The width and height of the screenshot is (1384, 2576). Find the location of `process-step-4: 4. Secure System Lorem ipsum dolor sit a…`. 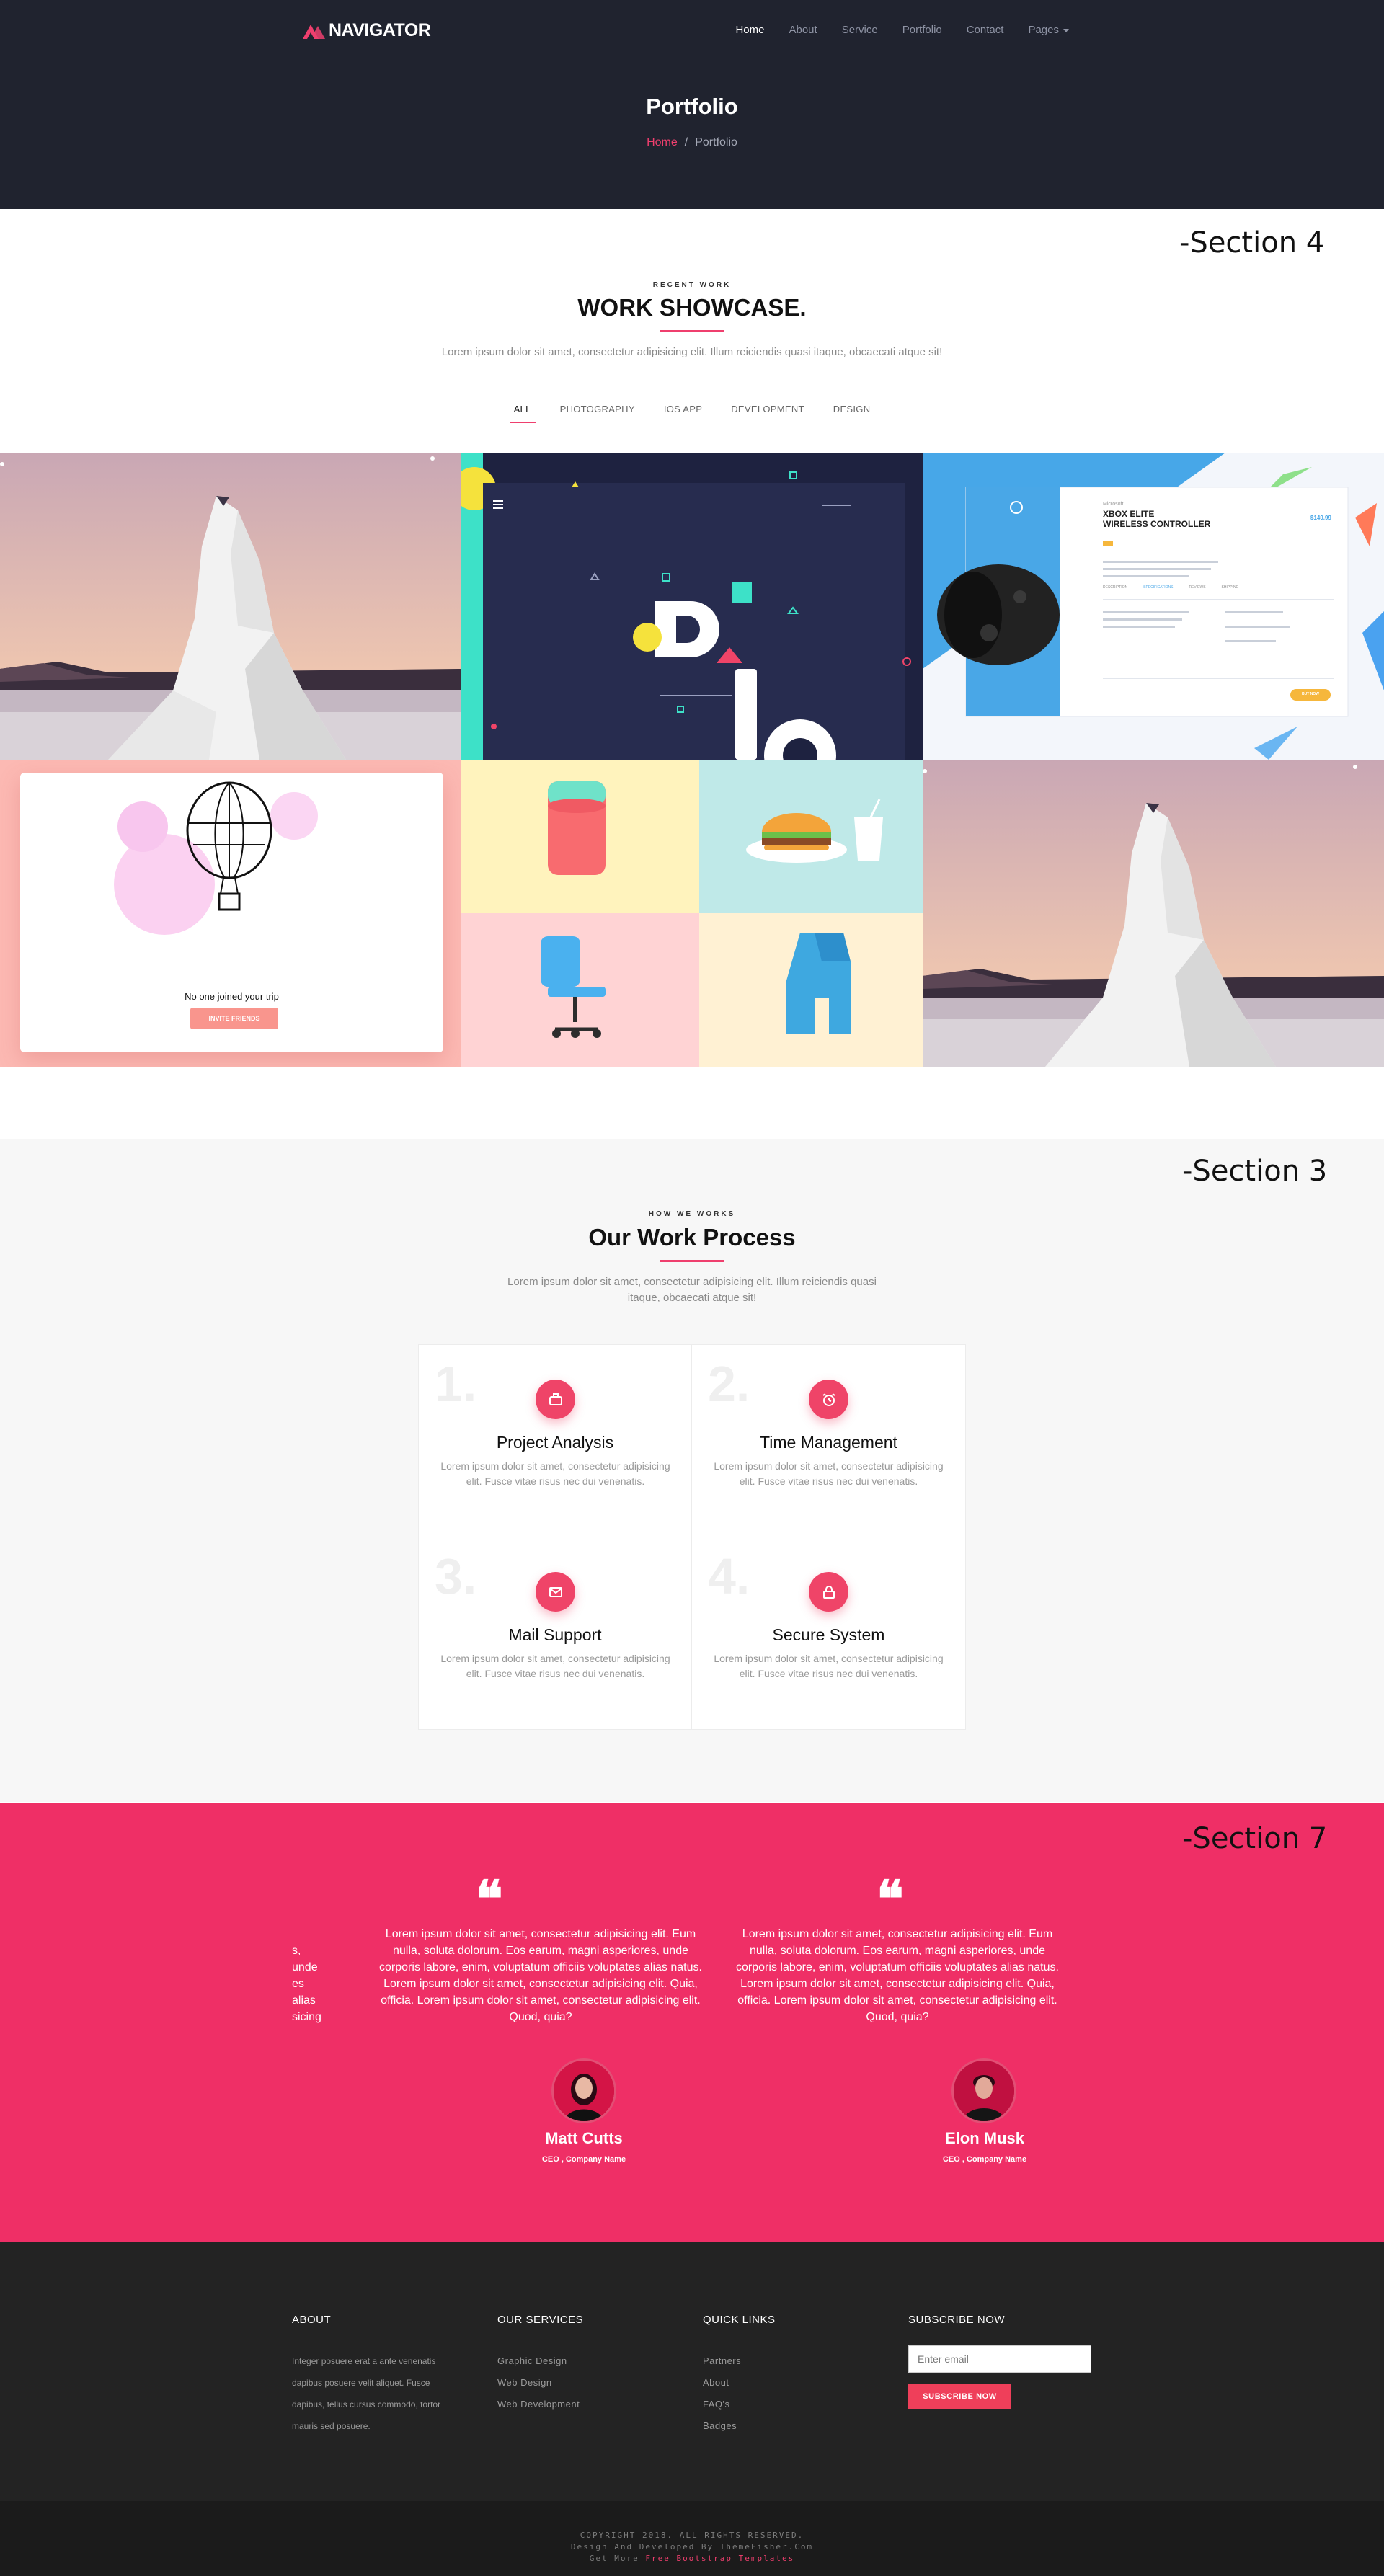

process-step-4: 4. Secure System Lorem ipsum dolor sit a… is located at coordinates (828, 1633).